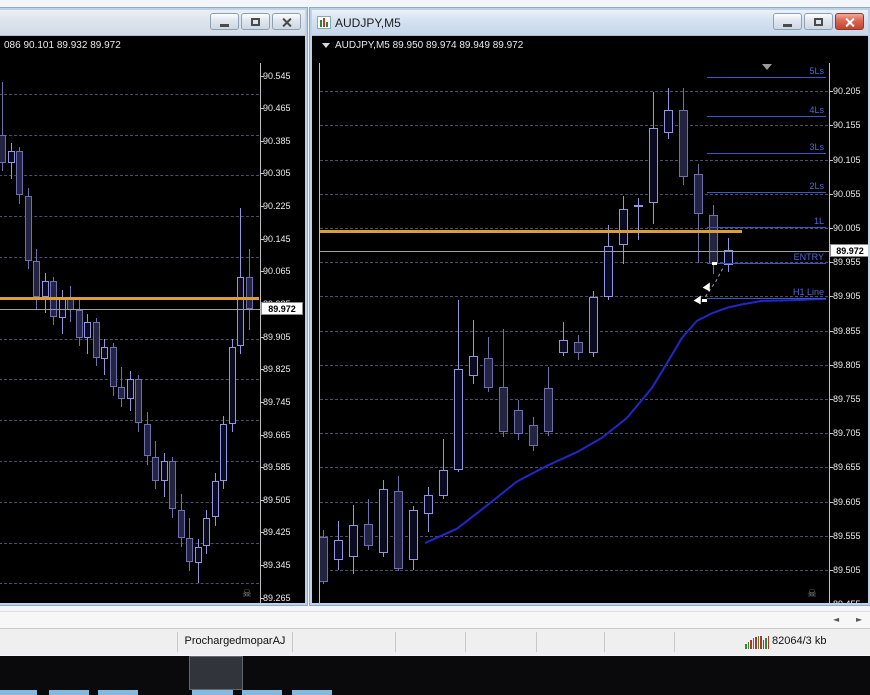  I want to click on bid-price-line, so click(130, 309).